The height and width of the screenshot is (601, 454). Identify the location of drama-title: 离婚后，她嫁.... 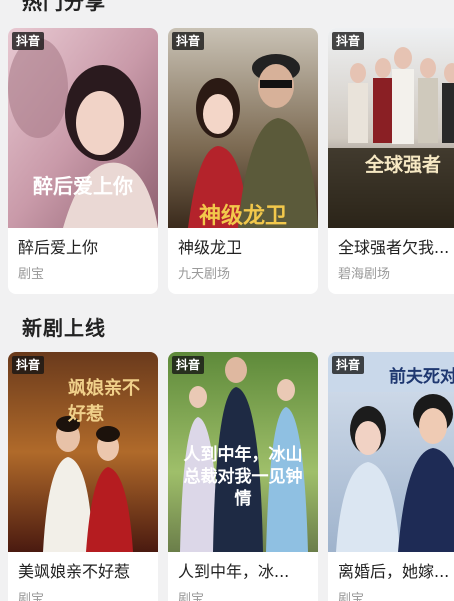
(394, 571).